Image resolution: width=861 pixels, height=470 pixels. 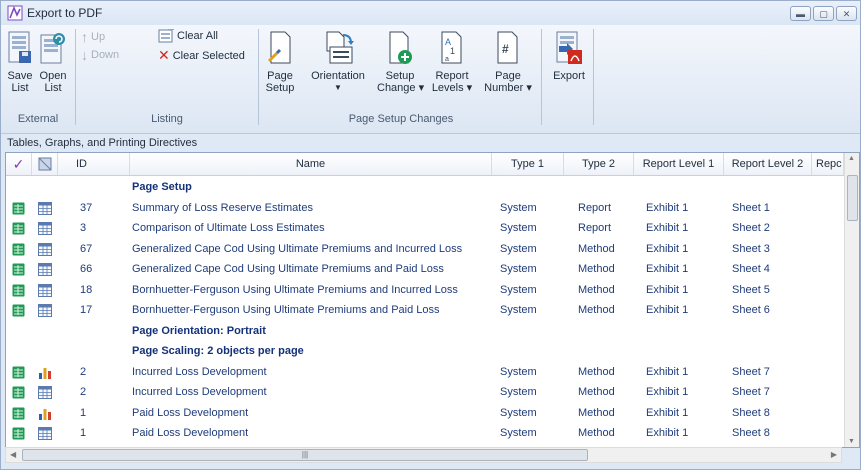 What do you see at coordinates (208, 55) in the screenshot?
I see `clear-selected-label: Clear Selected` at bounding box center [208, 55].